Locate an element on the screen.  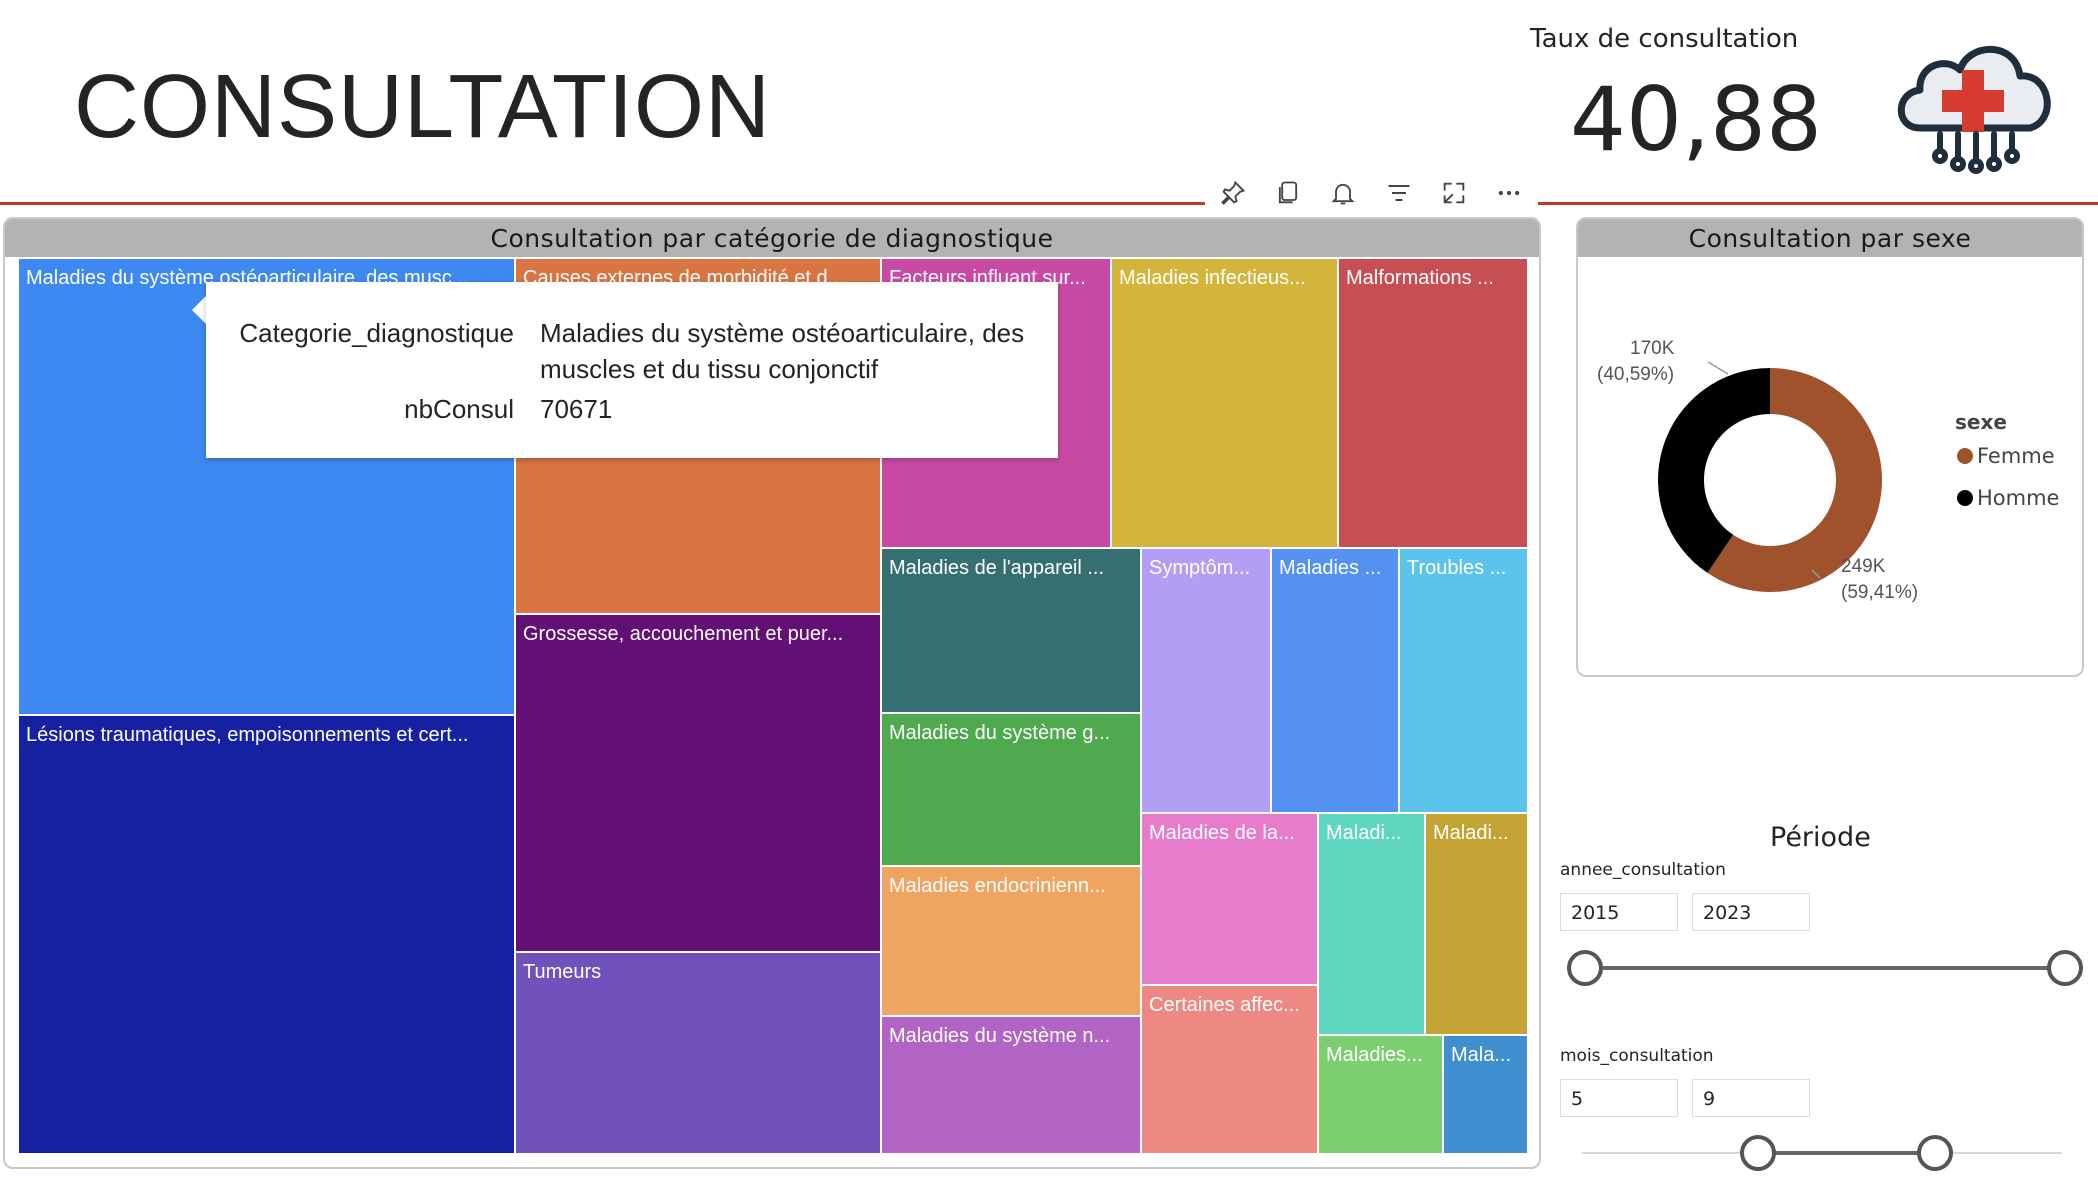
copy-icon is located at coordinates (1288, 193).